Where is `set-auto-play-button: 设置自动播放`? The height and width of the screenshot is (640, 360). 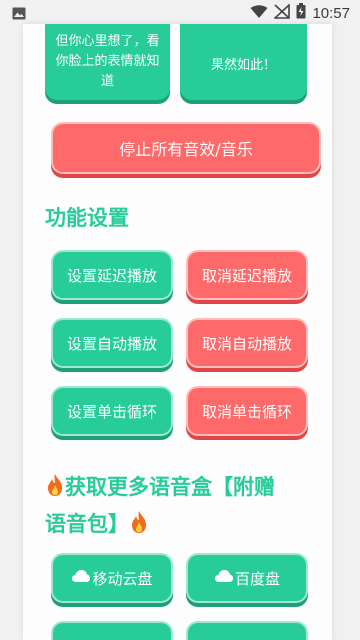
set-auto-play-button: 设置自动播放 is located at coordinates (112, 343).